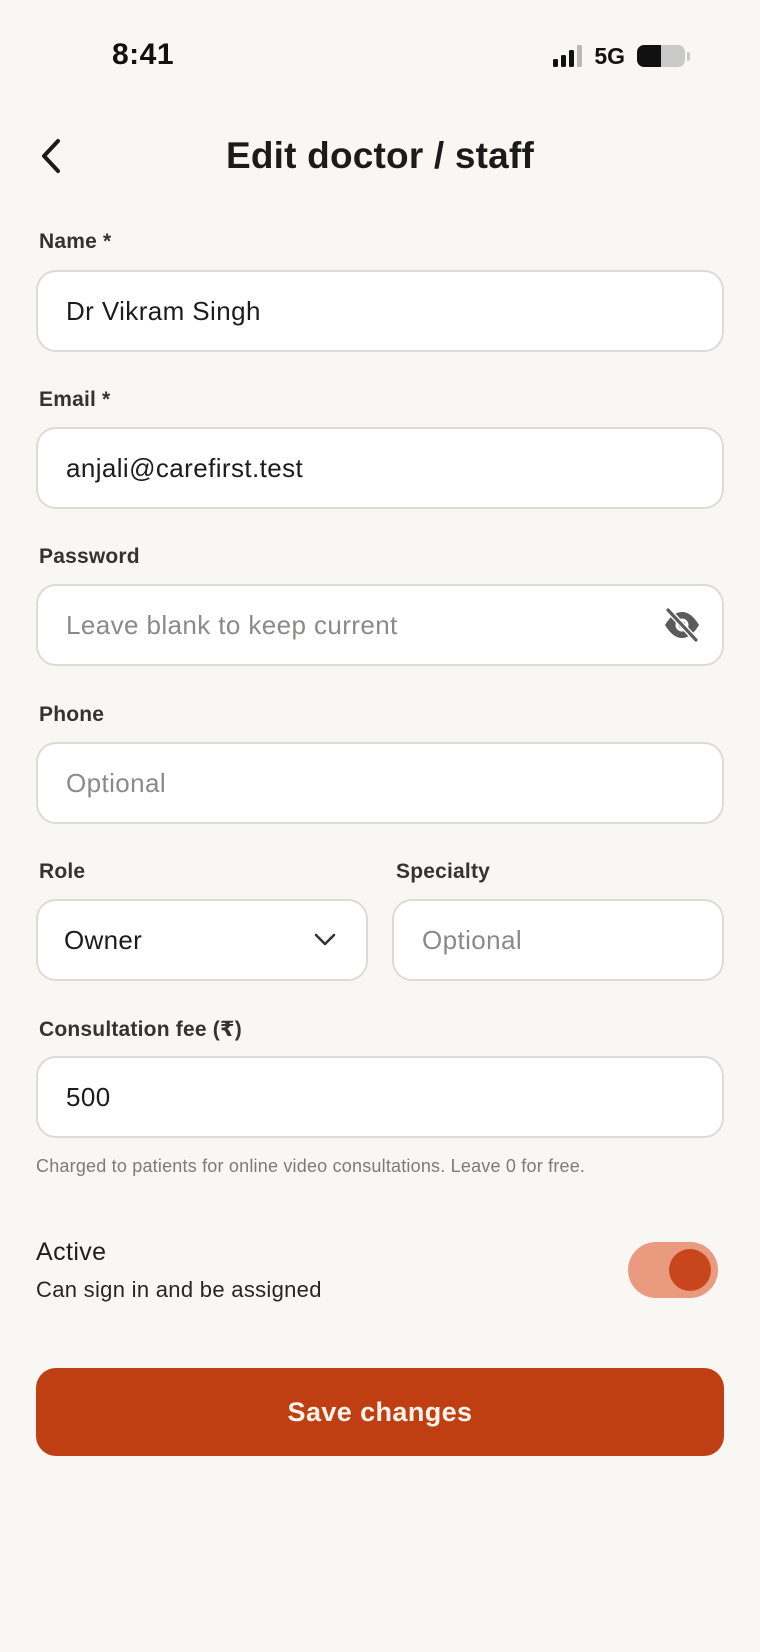 The width and height of the screenshot is (760, 1652). I want to click on battery-level, so click(649, 56).